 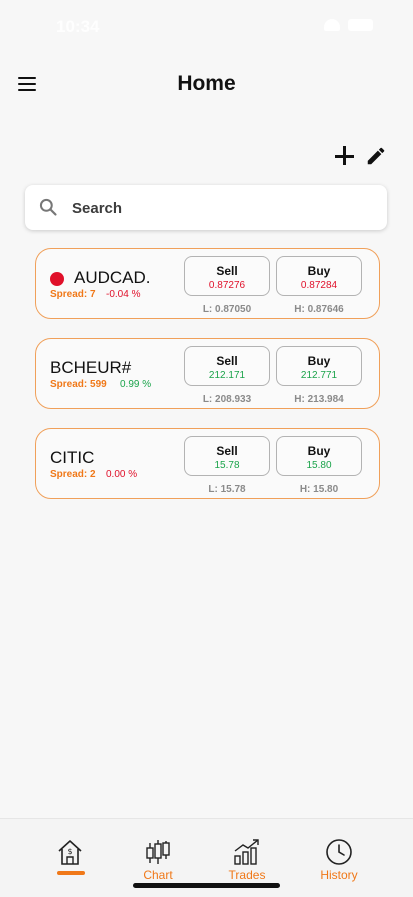 What do you see at coordinates (247, 875) in the screenshot?
I see `tab-label: Trades` at bounding box center [247, 875].